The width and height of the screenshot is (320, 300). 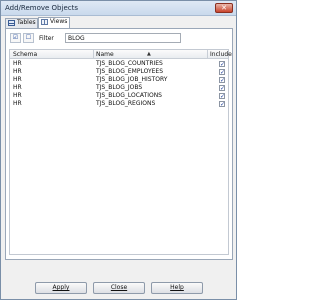 I want to click on filter-input, so click(x=123, y=38).